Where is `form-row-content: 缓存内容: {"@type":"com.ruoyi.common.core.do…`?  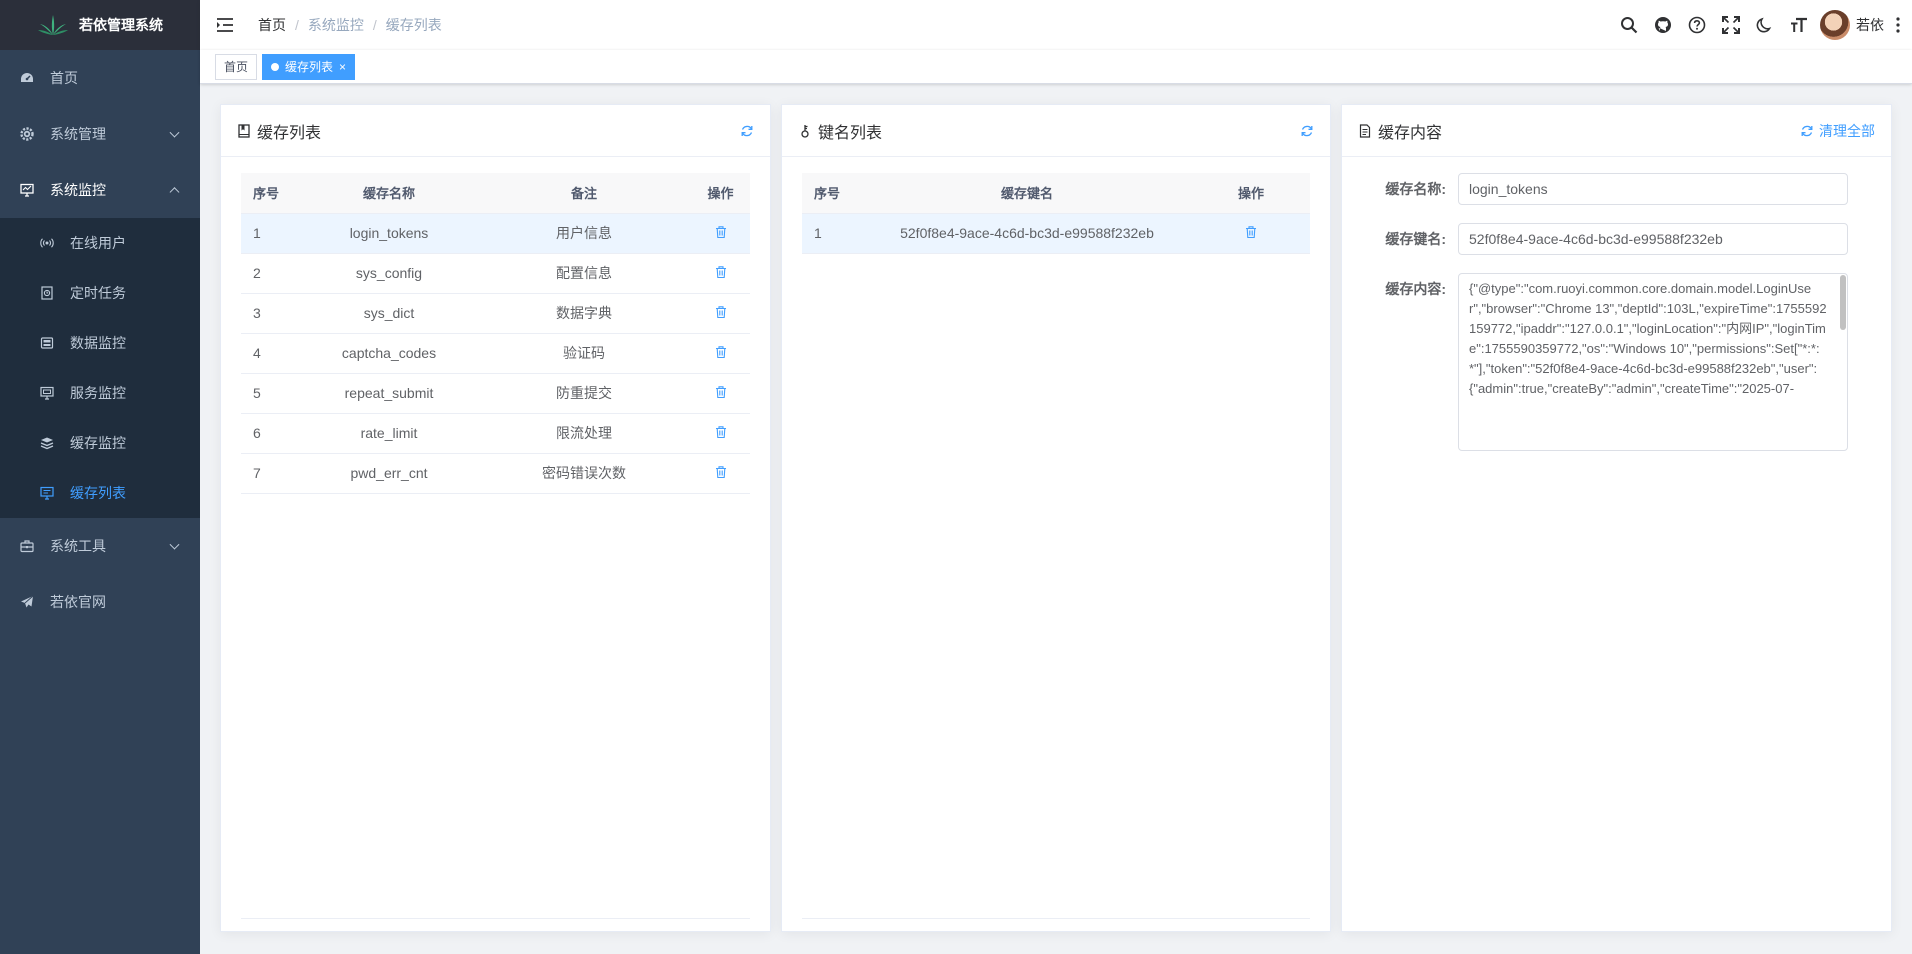
form-row-content: 缓存内容: {"@type":"com.ruoyi.common.core.do… is located at coordinates (1614, 362).